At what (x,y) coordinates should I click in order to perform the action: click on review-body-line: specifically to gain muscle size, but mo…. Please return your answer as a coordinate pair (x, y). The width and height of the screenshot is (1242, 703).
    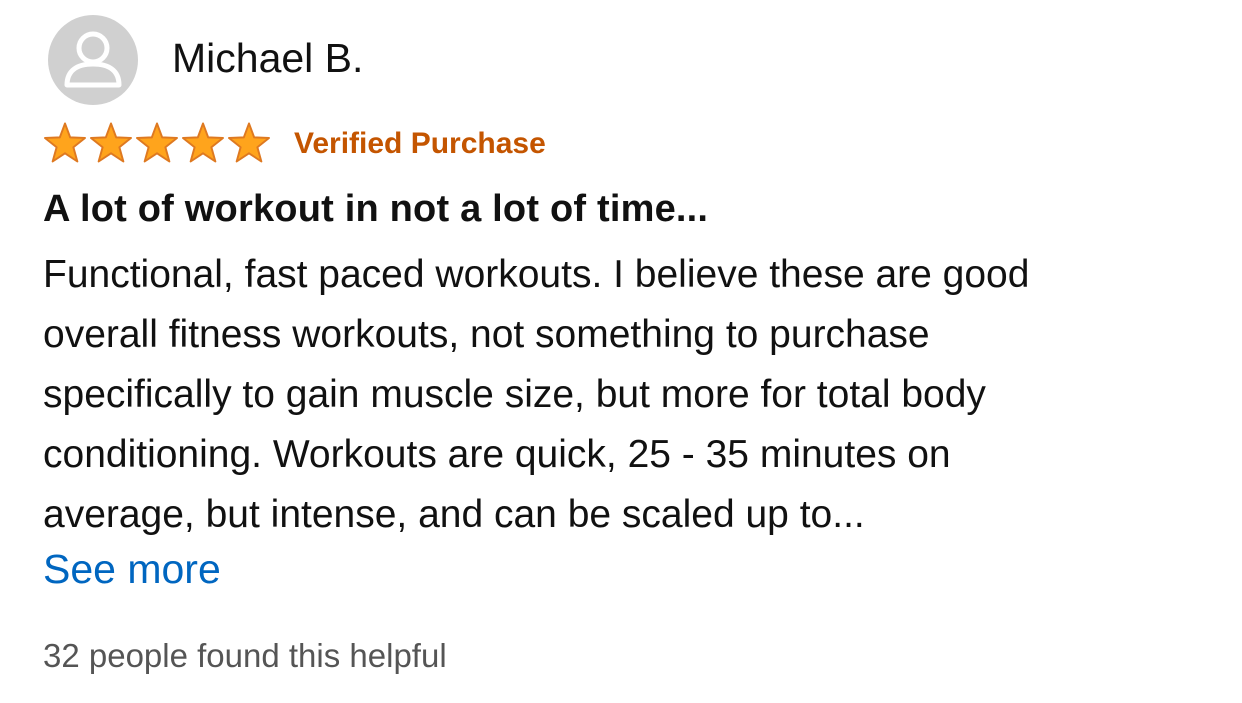
    Looking at the image, I should click on (514, 394).